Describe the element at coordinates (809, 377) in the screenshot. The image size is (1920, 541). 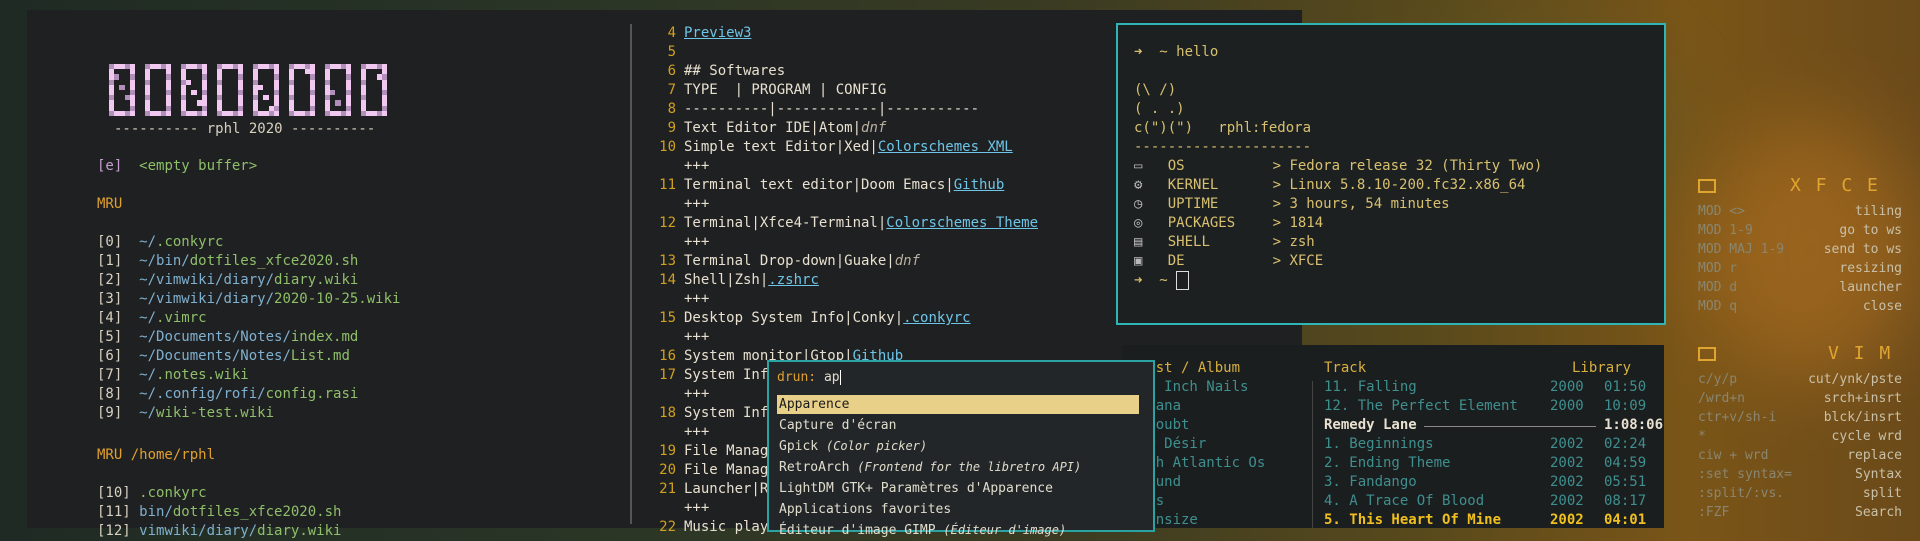
I see `rofi-input: drun: ap` at that location.